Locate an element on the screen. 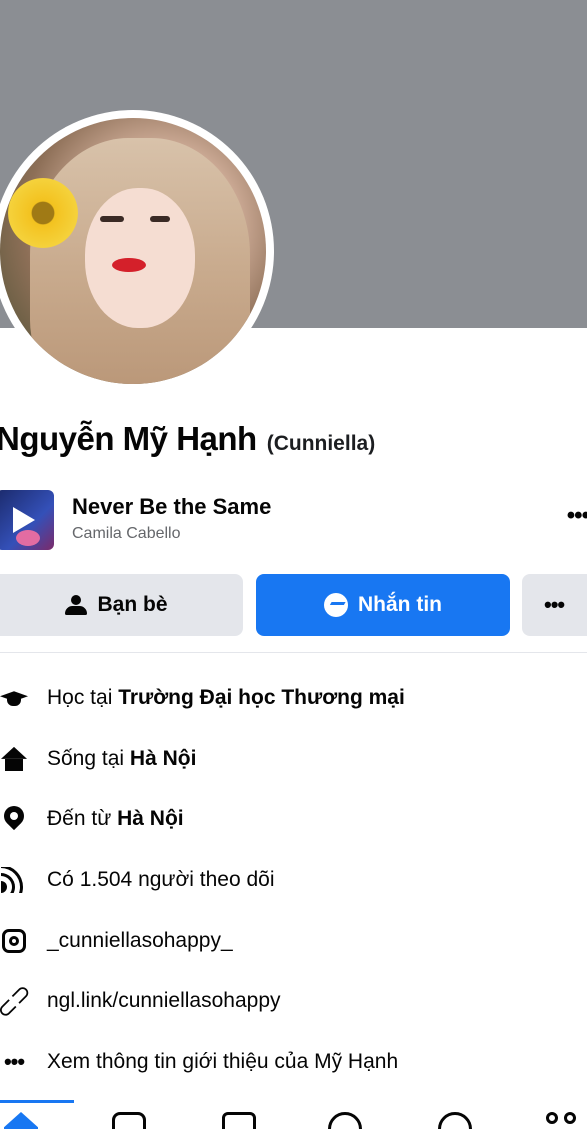  person-icon is located at coordinates (76, 605).